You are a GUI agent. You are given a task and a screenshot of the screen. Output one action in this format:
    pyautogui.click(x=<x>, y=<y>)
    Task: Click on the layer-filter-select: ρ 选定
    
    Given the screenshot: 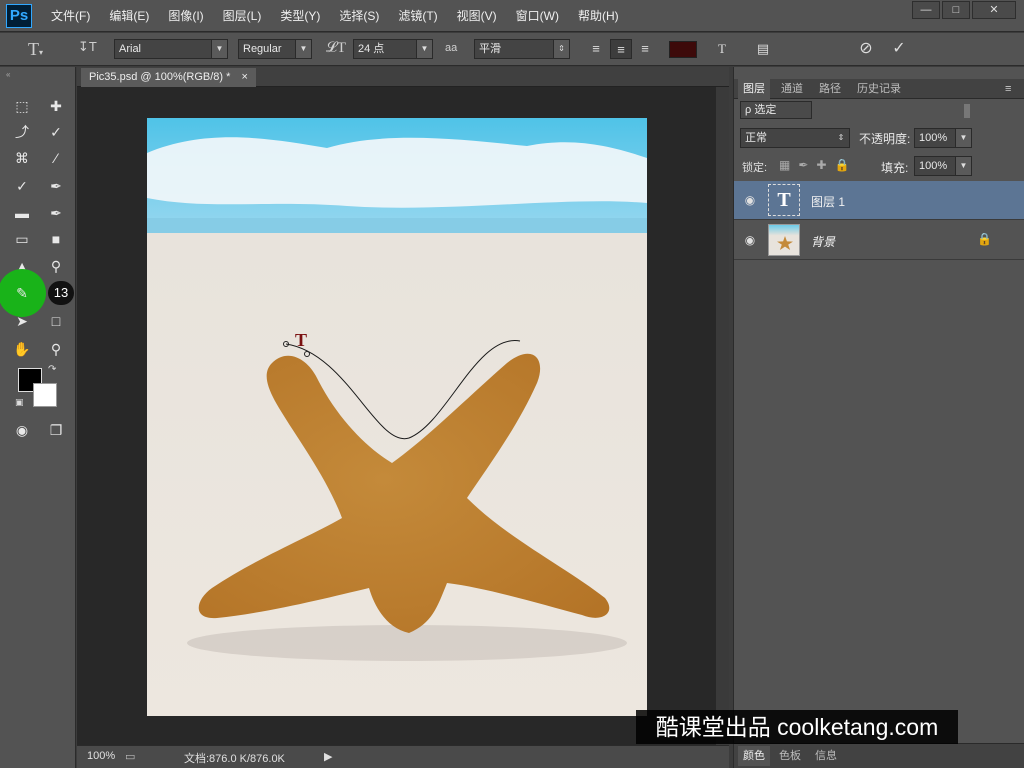 What is the action you would take?
    pyautogui.click(x=776, y=110)
    